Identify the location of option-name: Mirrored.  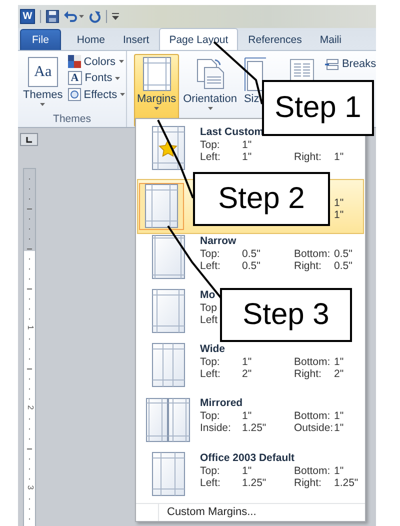
(221, 403).